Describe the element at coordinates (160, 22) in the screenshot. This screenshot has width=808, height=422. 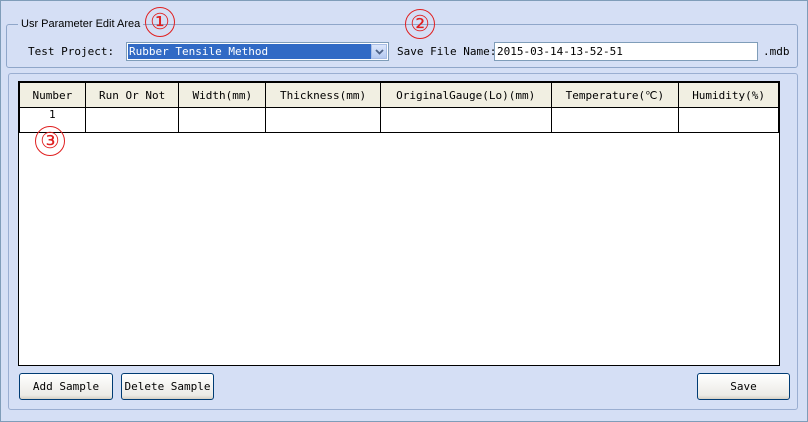
I see `callout-marker-1: ①` at that location.